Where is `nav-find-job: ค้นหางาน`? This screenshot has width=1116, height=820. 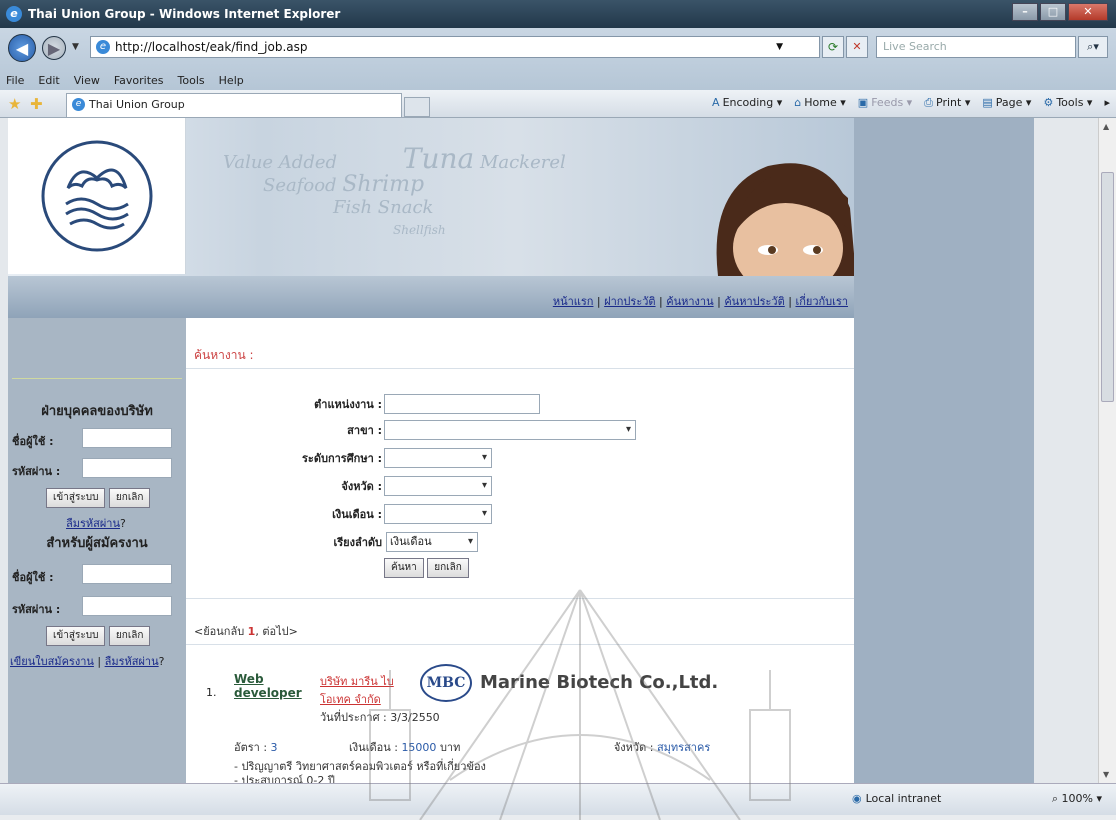 nav-find-job: ค้นหางาน is located at coordinates (689, 301).